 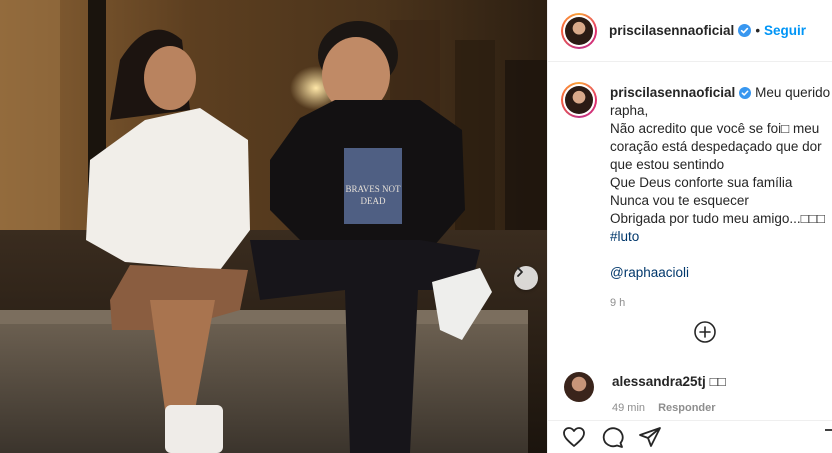 I want to click on shirt-text-line2: DEAD, so click(x=373, y=201).